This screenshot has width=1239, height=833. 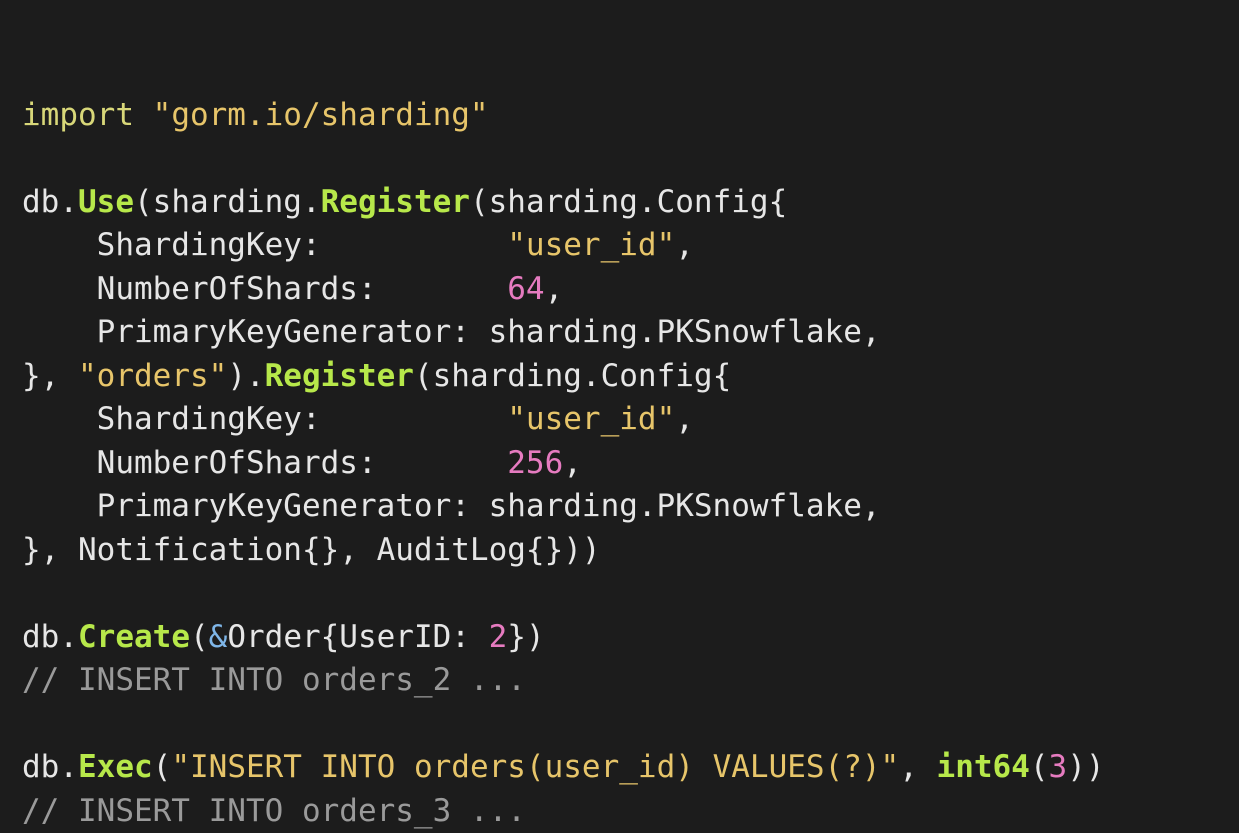 What do you see at coordinates (143, 115) in the screenshot?
I see `code-token` at bounding box center [143, 115].